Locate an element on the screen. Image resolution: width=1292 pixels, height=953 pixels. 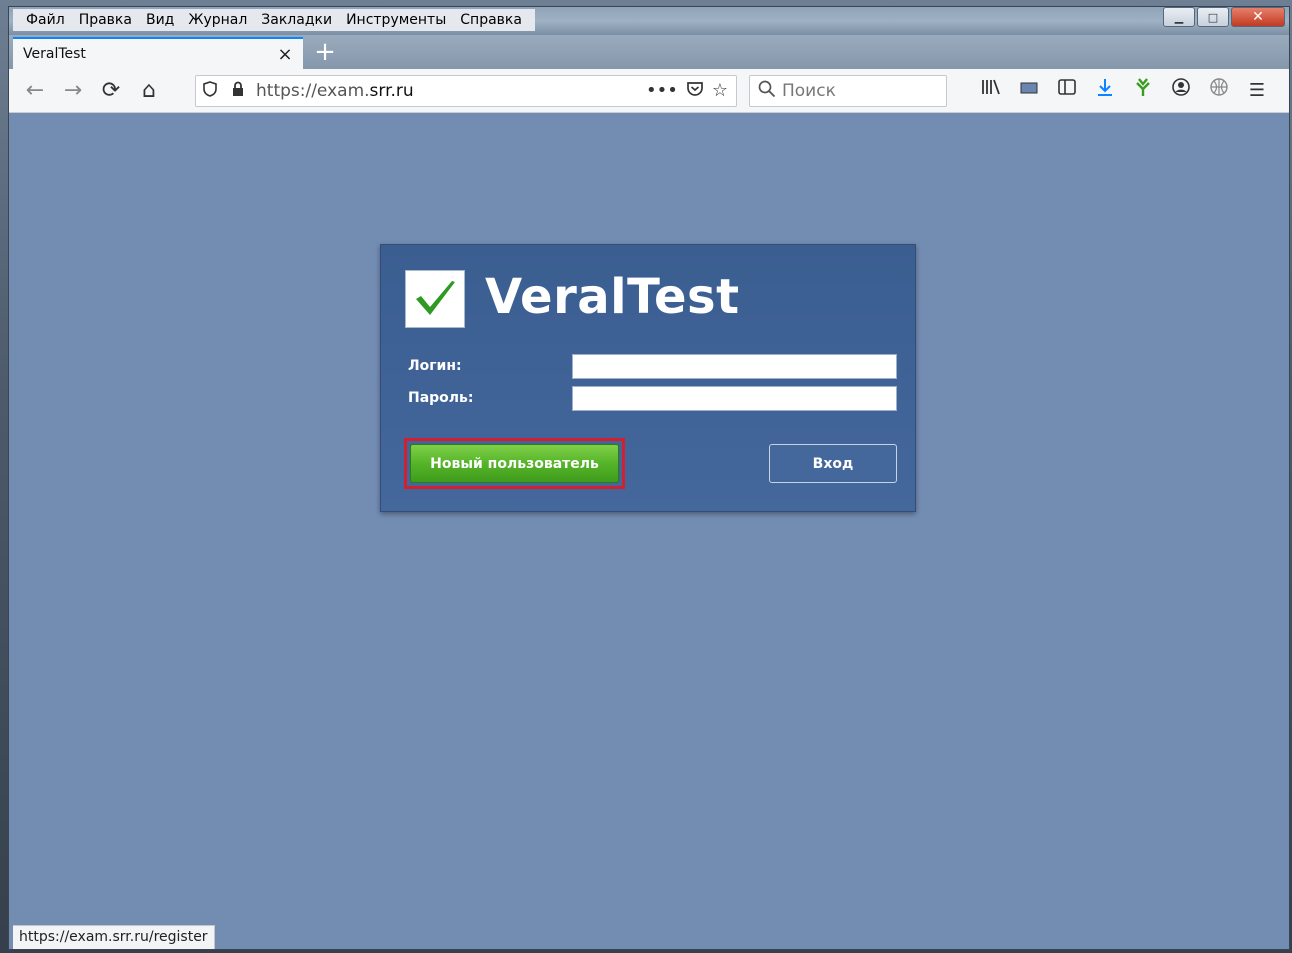
url-bar: https://exam.srr.ru ••• ☆ is located at coordinates (466, 91).